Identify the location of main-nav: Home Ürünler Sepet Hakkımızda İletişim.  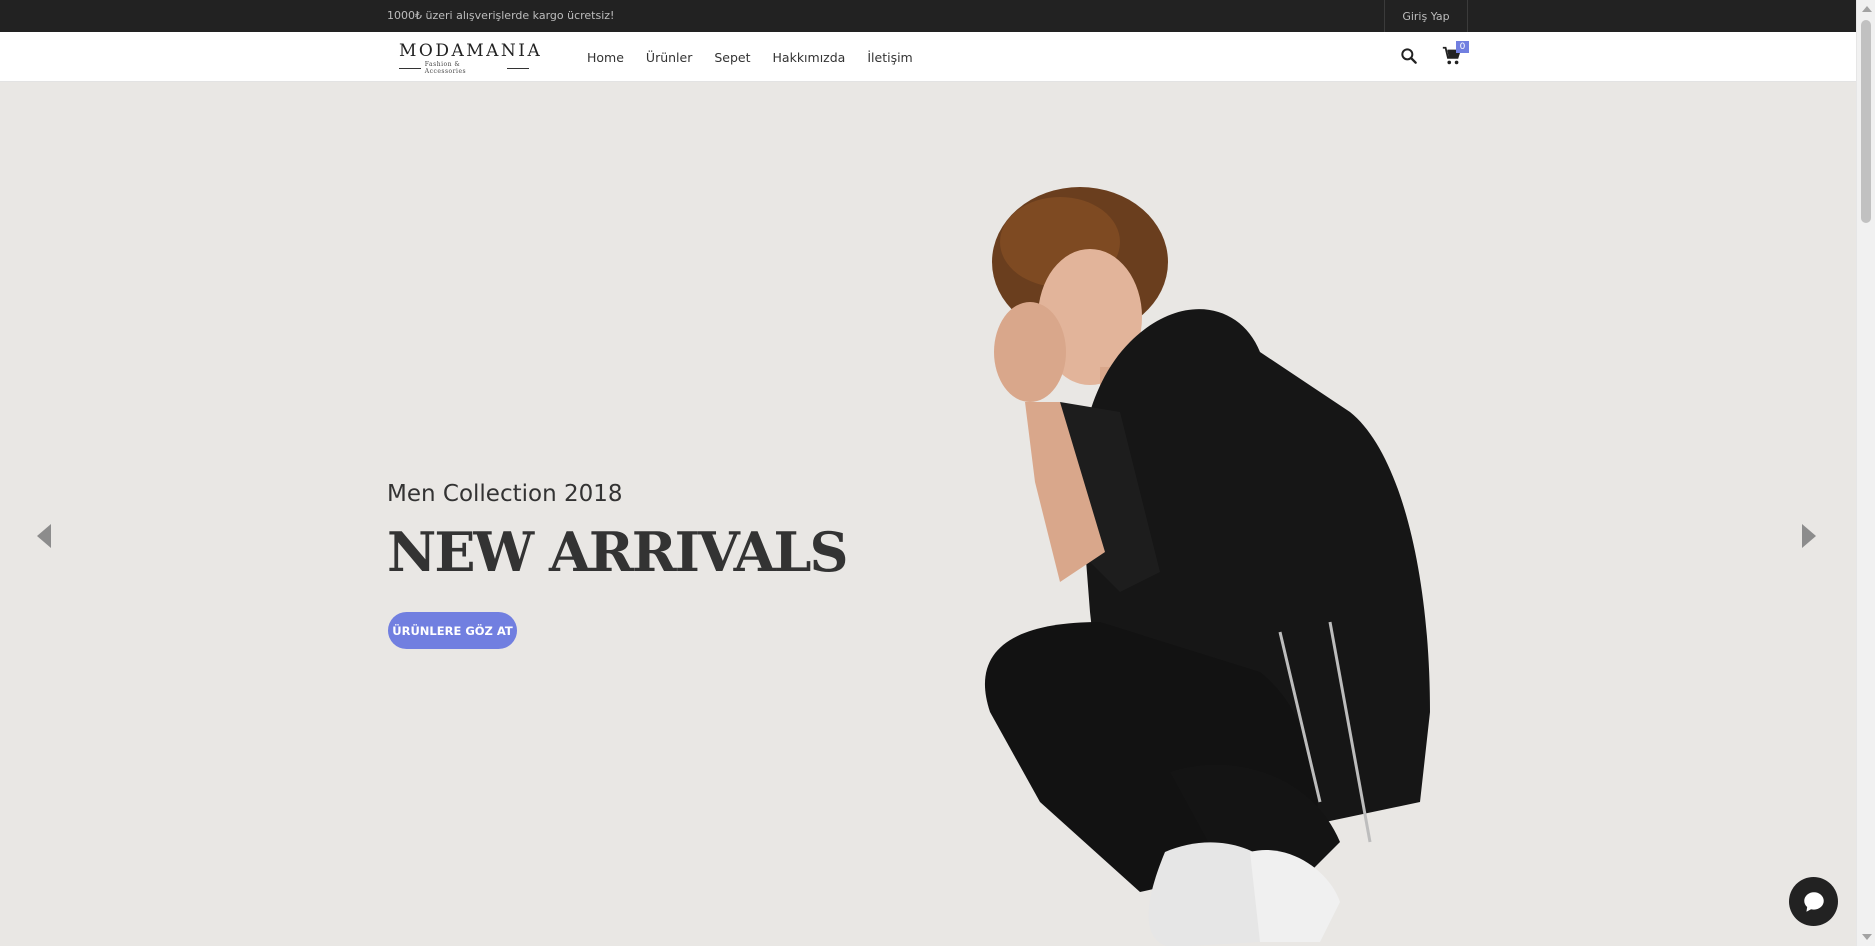
(750, 57).